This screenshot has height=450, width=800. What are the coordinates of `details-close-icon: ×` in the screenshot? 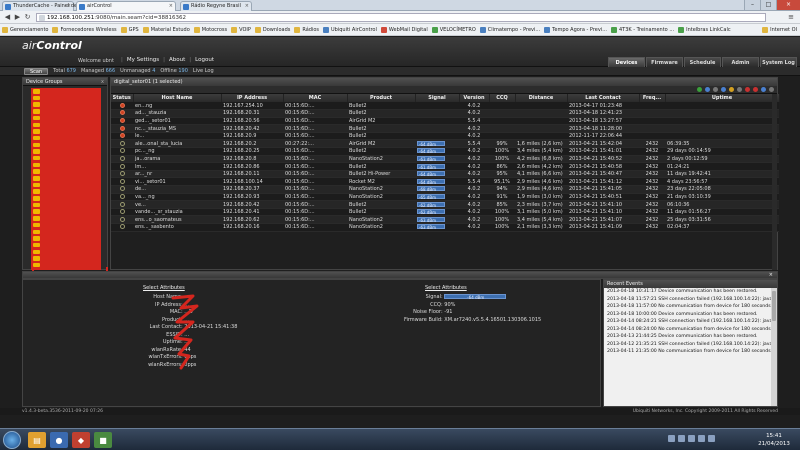 It's located at (771, 275).